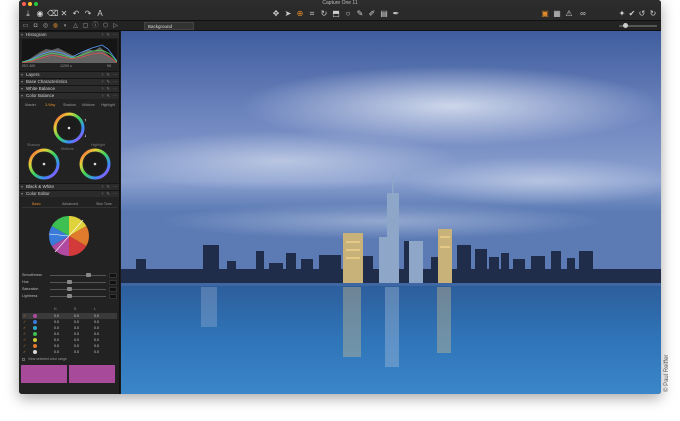  I want to click on grid-icon: ▦, so click(557, 14).